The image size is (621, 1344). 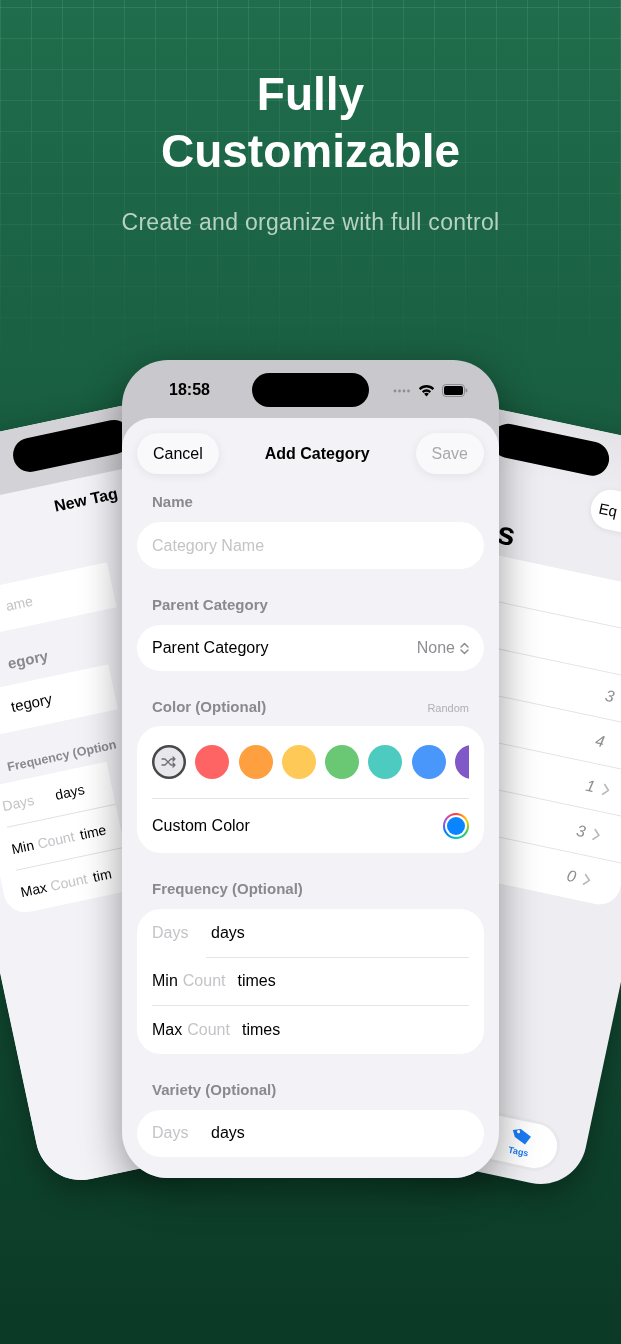 What do you see at coordinates (210, 605) in the screenshot?
I see `section-header: Parent Category` at bounding box center [210, 605].